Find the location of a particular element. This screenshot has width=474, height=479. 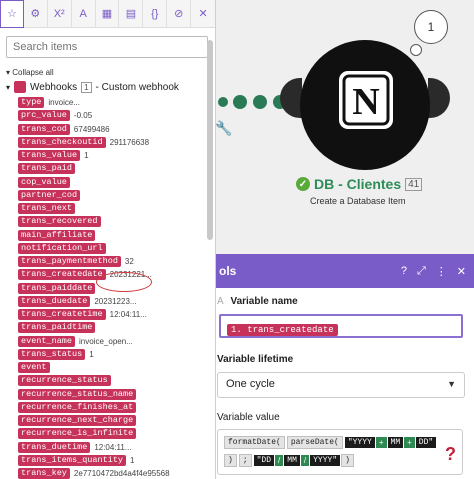

function-token: ; is located at coordinates (245, 460).